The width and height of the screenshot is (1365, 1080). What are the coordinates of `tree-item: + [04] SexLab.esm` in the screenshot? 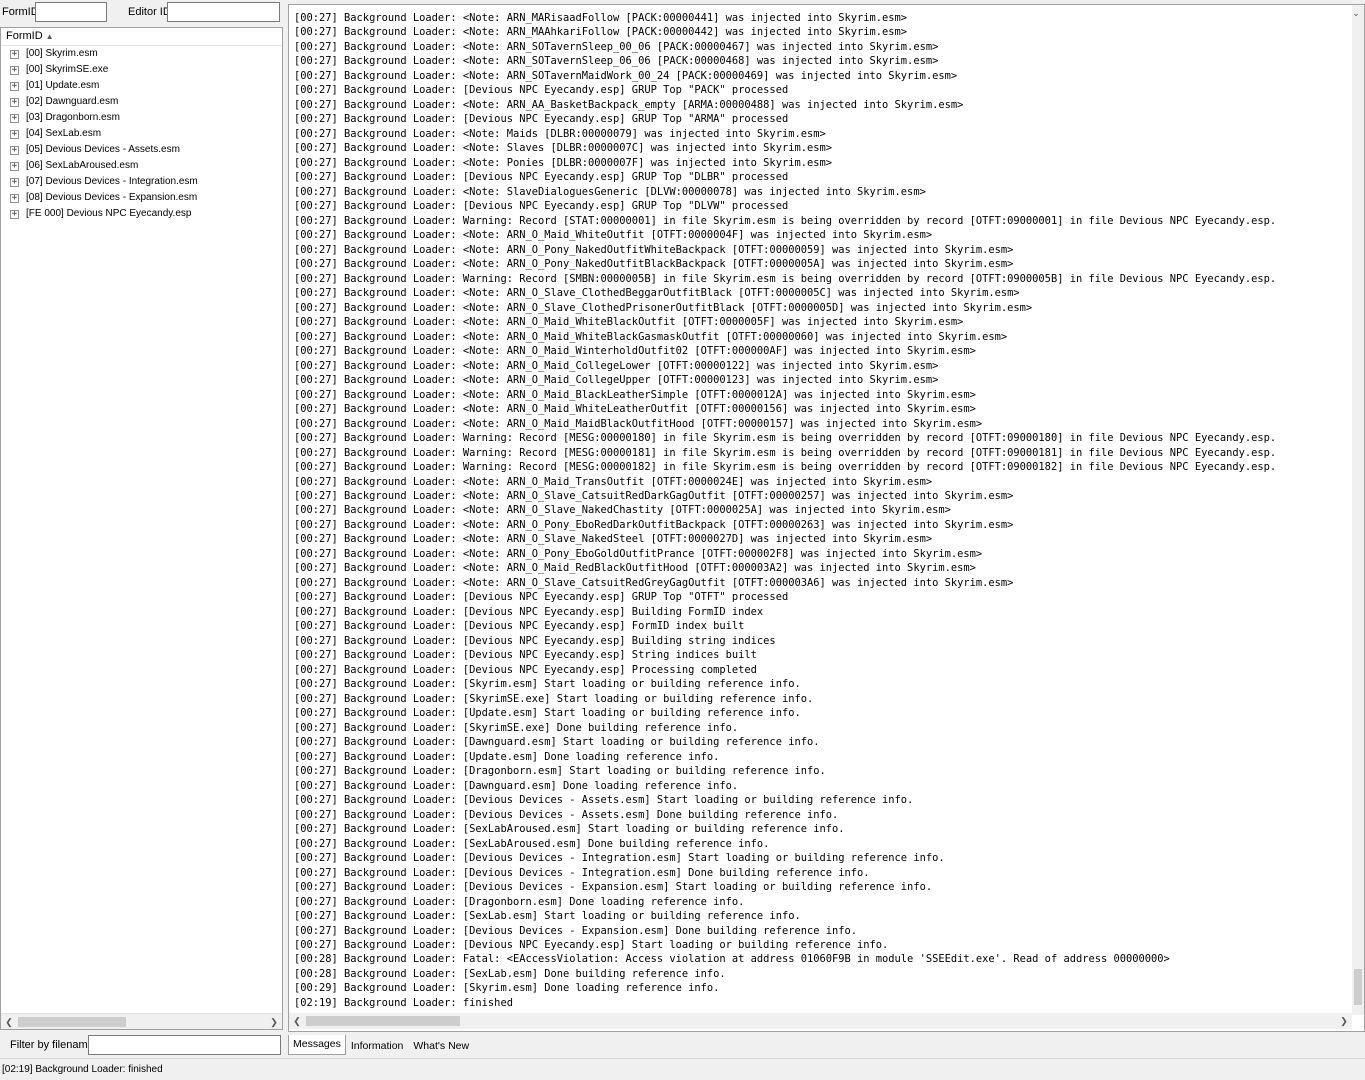 It's located at (141, 134).